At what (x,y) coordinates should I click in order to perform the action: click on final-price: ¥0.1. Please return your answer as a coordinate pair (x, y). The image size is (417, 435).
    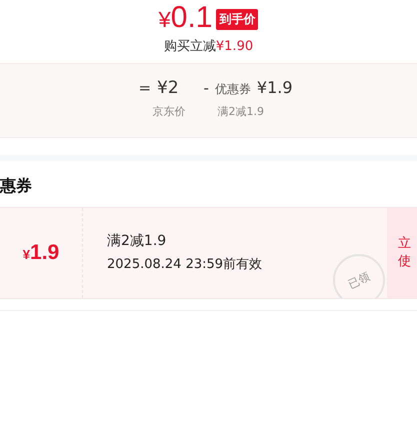
    Looking at the image, I should click on (185, 18).